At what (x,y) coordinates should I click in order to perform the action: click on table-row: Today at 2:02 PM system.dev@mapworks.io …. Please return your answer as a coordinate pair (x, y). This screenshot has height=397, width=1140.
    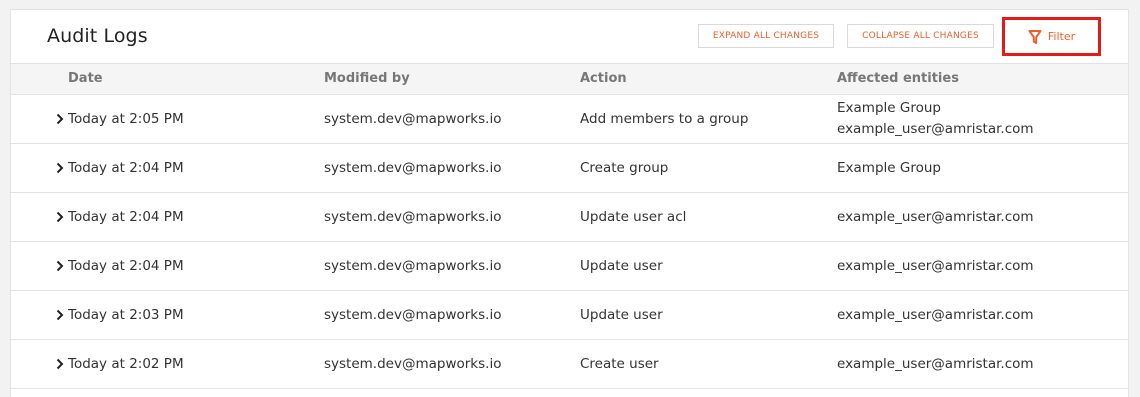
    Looking at the image, I should click on (569, 364).